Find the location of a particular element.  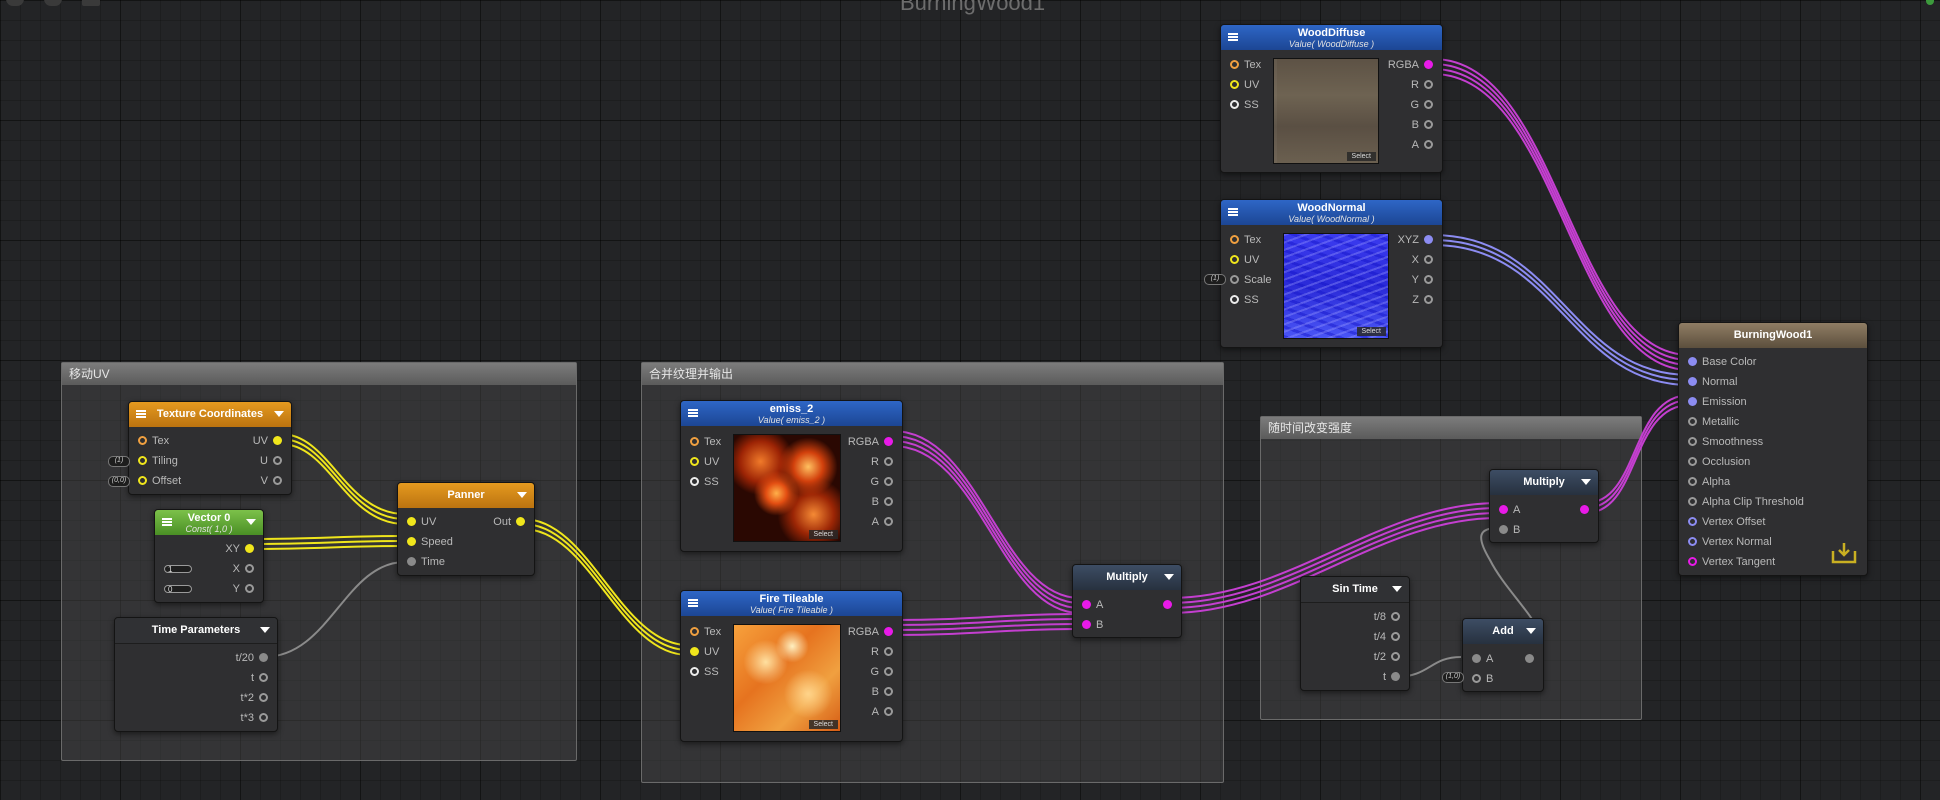

node-header: BurningWood1 is located at coordinates (1773, 335).